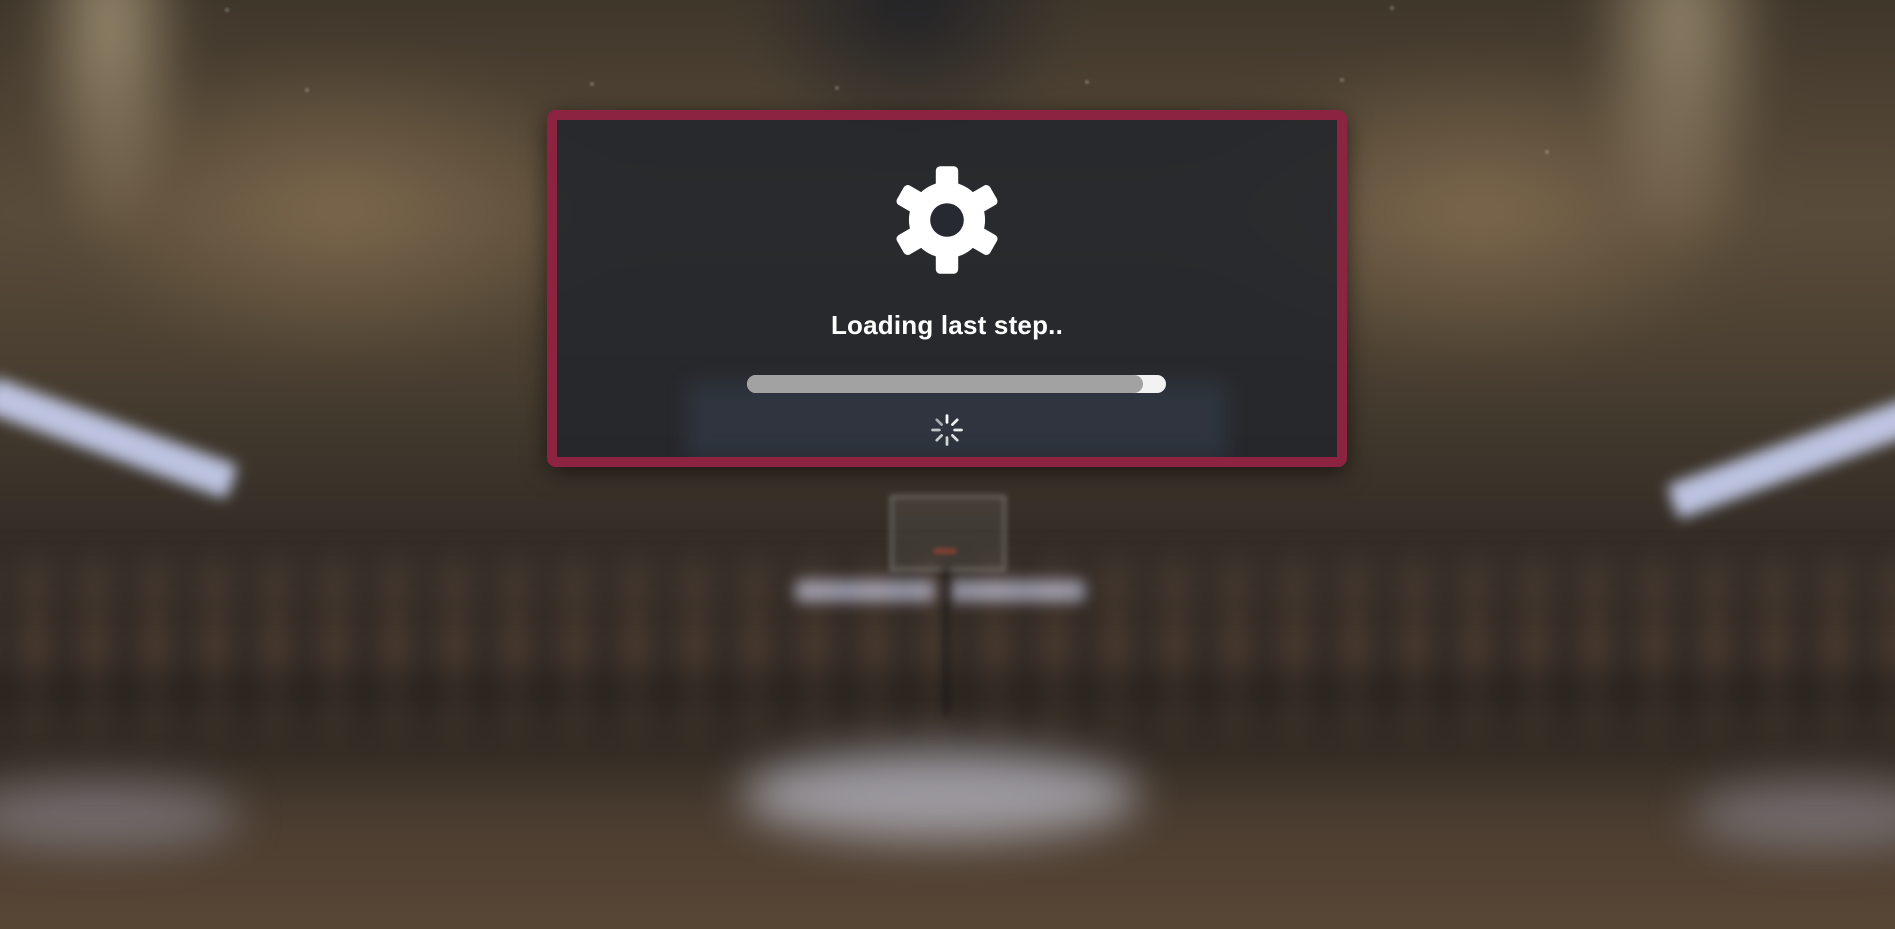  Describe the element at coordinates (947, 430) in the screenshot. I see `spinner-icon` at that location.